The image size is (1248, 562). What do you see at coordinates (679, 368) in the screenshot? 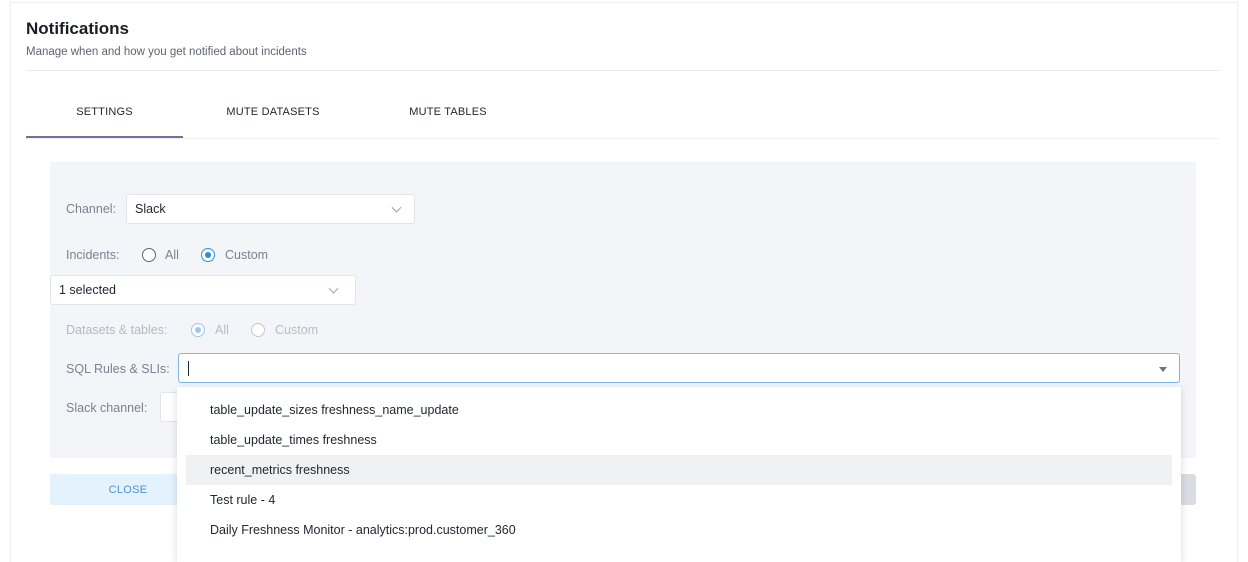
I see `sql-rules-input` at bounding box center [679, 368].